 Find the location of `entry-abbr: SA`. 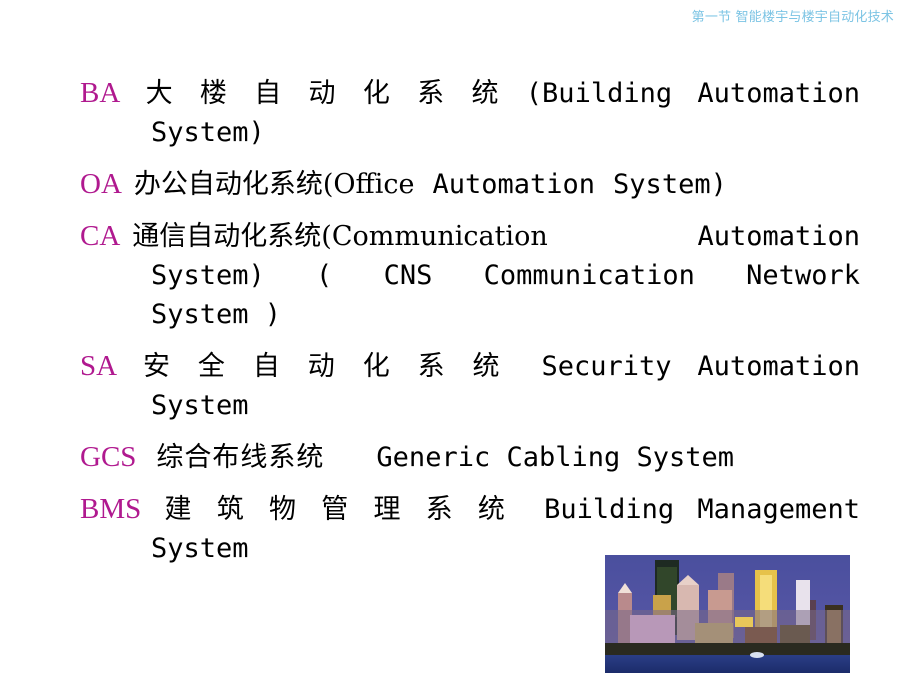

entry-abbr: SA is located at coordinates (99, 366).